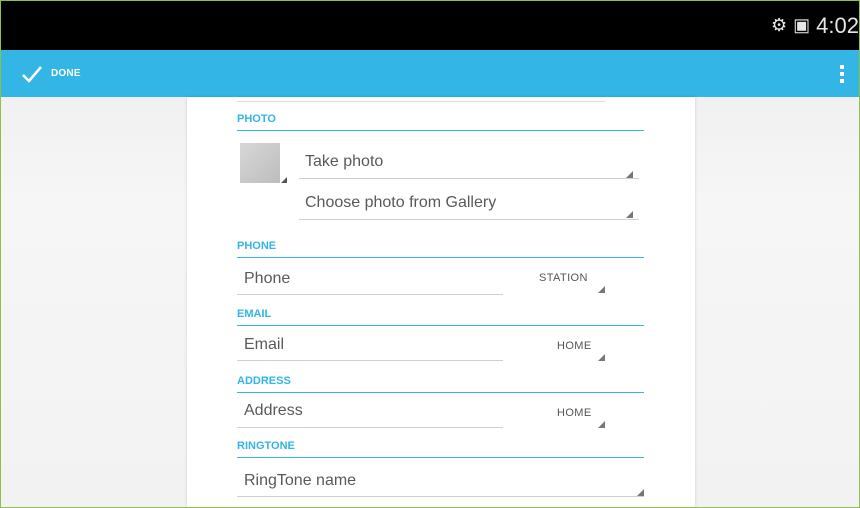 The height and width of the screenshot is (508, 860). Describe the element at coordinates (430, 73) in the screenshot. I see `action-bar: DONE` at that location.